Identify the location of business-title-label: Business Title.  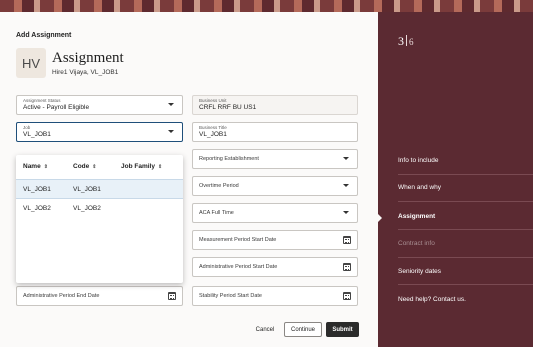
(213, 127).